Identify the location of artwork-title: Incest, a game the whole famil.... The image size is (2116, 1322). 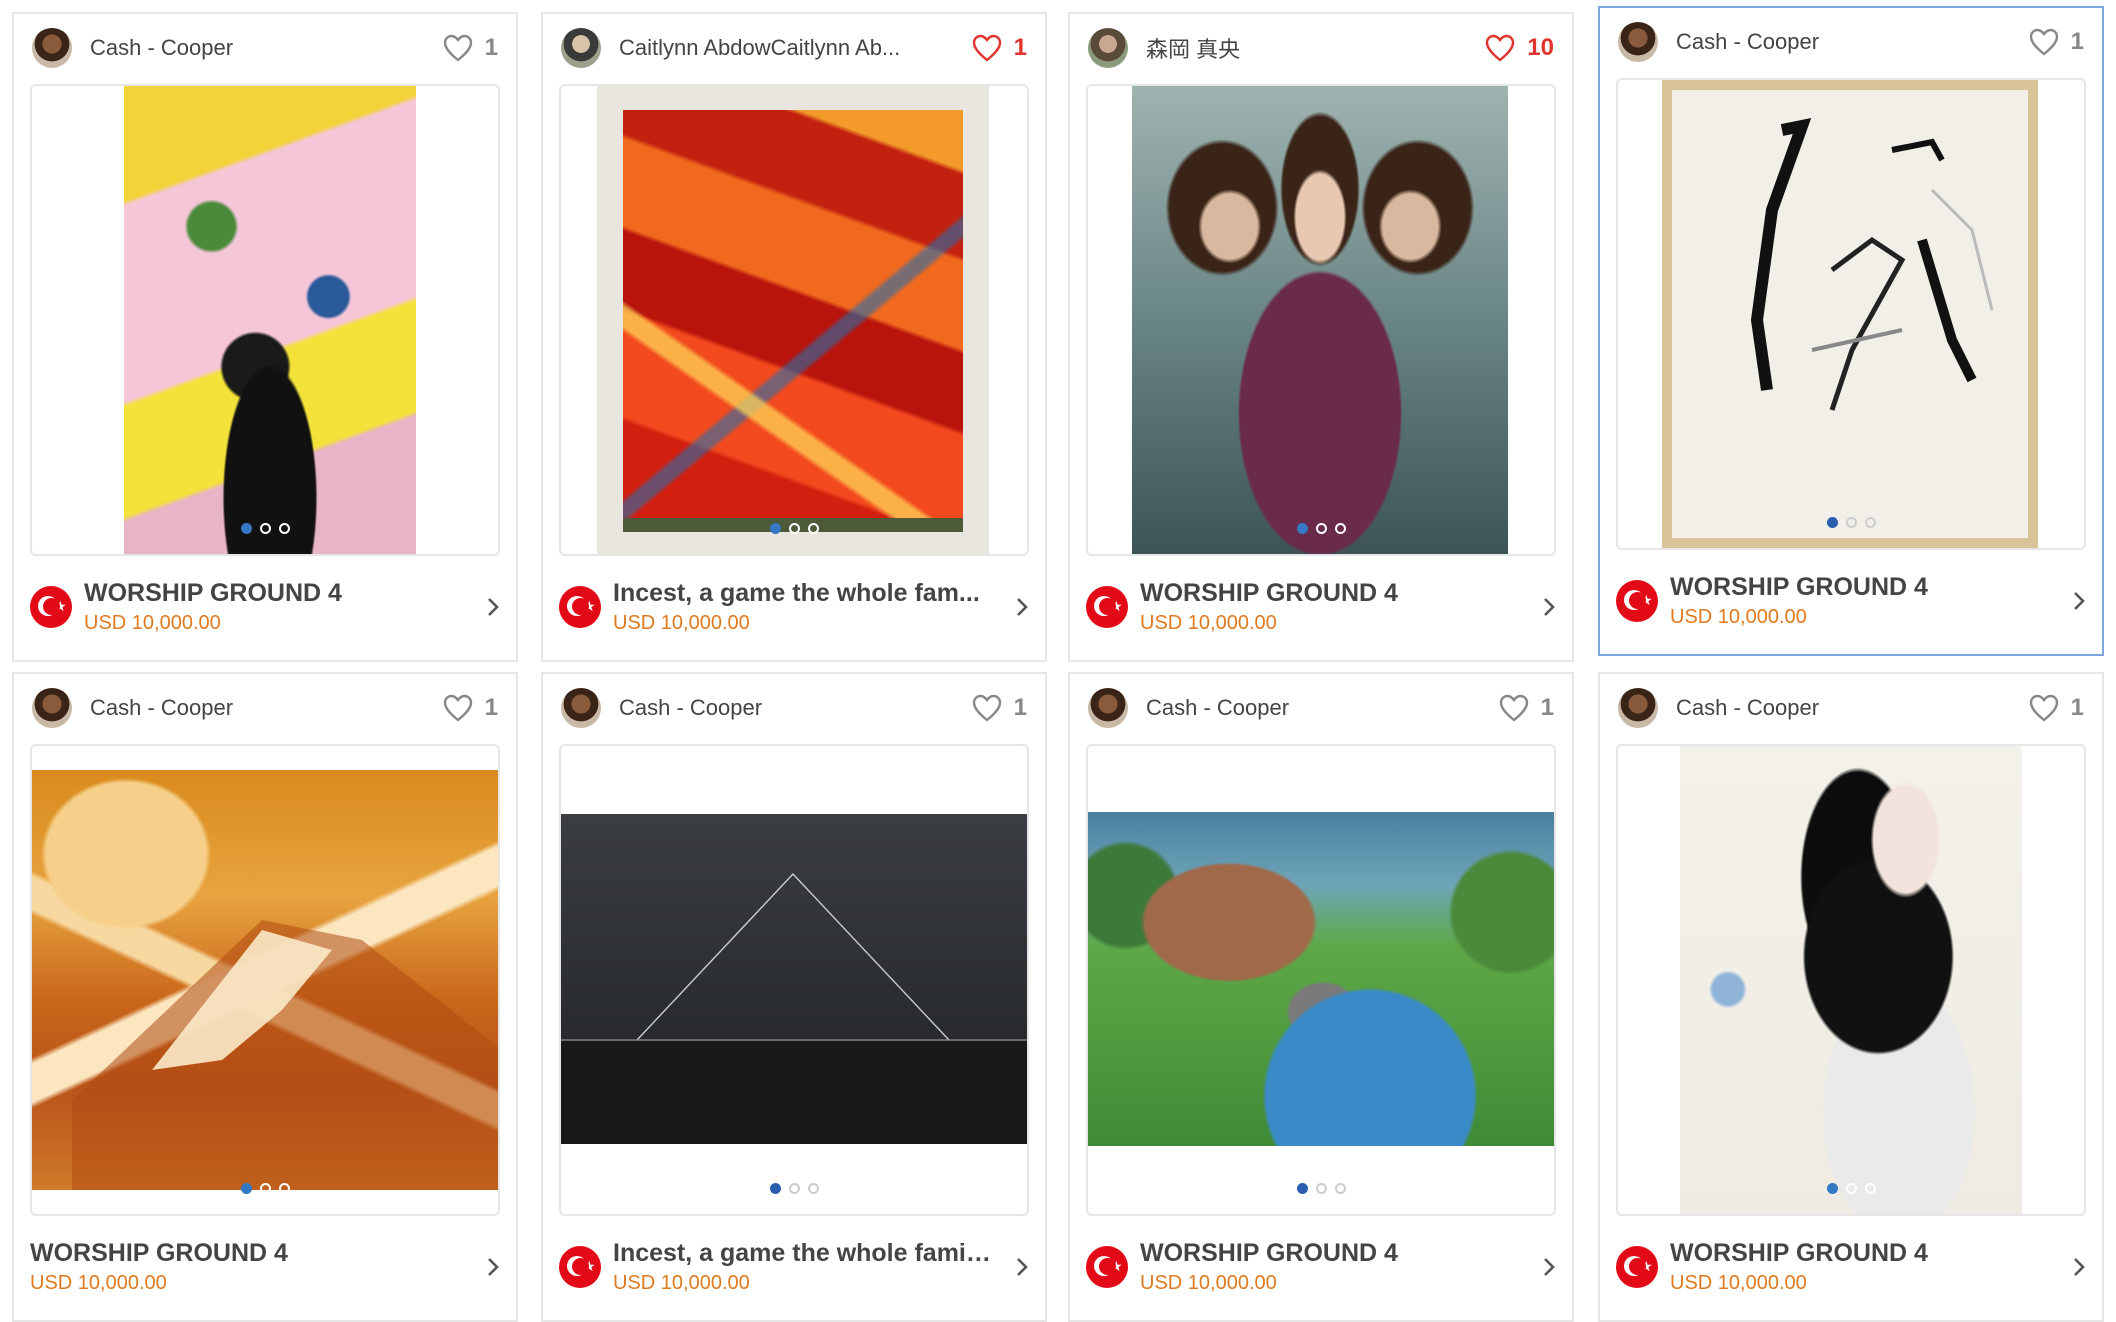
(803, 1253).